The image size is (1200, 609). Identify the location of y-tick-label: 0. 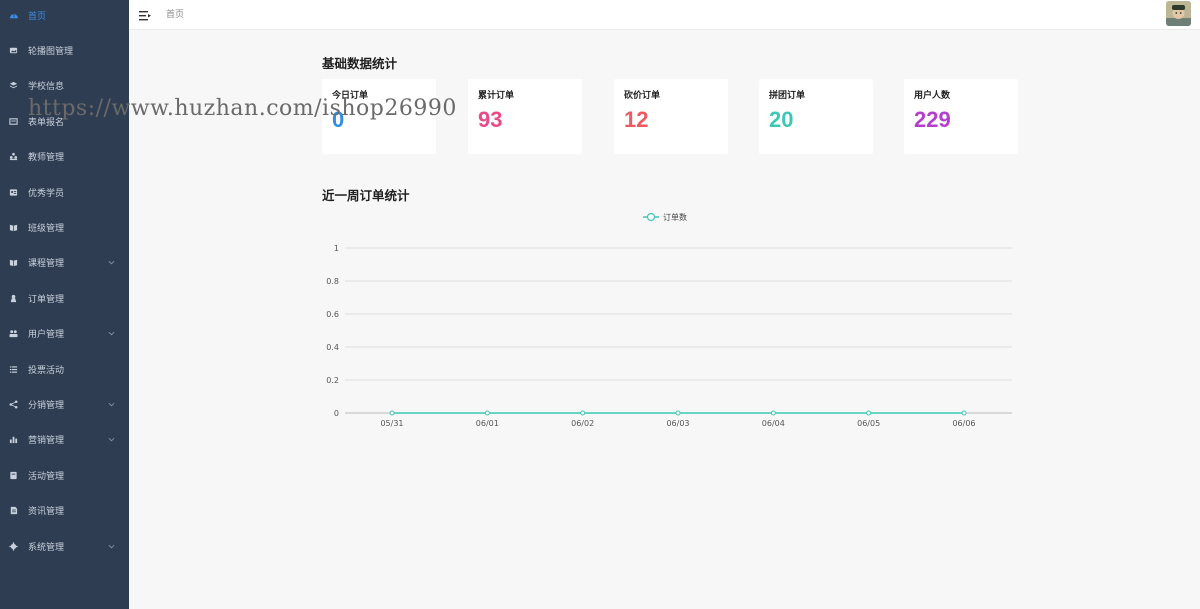
(336, 413).